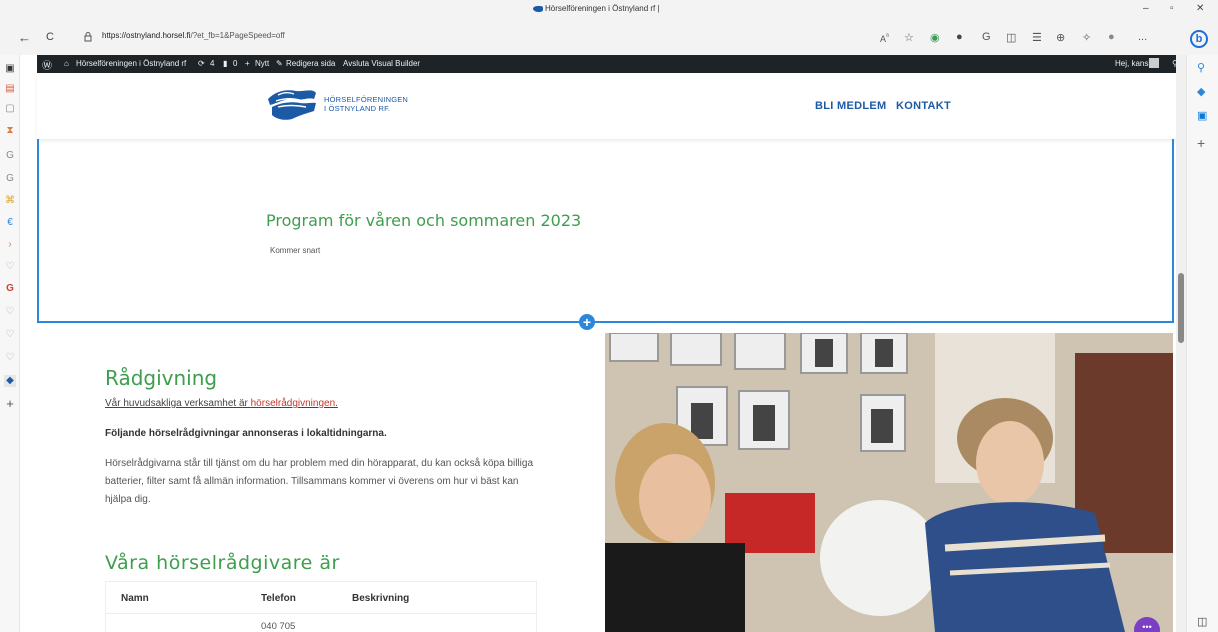 The width and height of the screenshot is (1218, 632). Describe the element at coordinates (178, 403) in the screenshot. I see `radgivning-intro-text: Vår huvudsakliga verksamhet är` at that location.